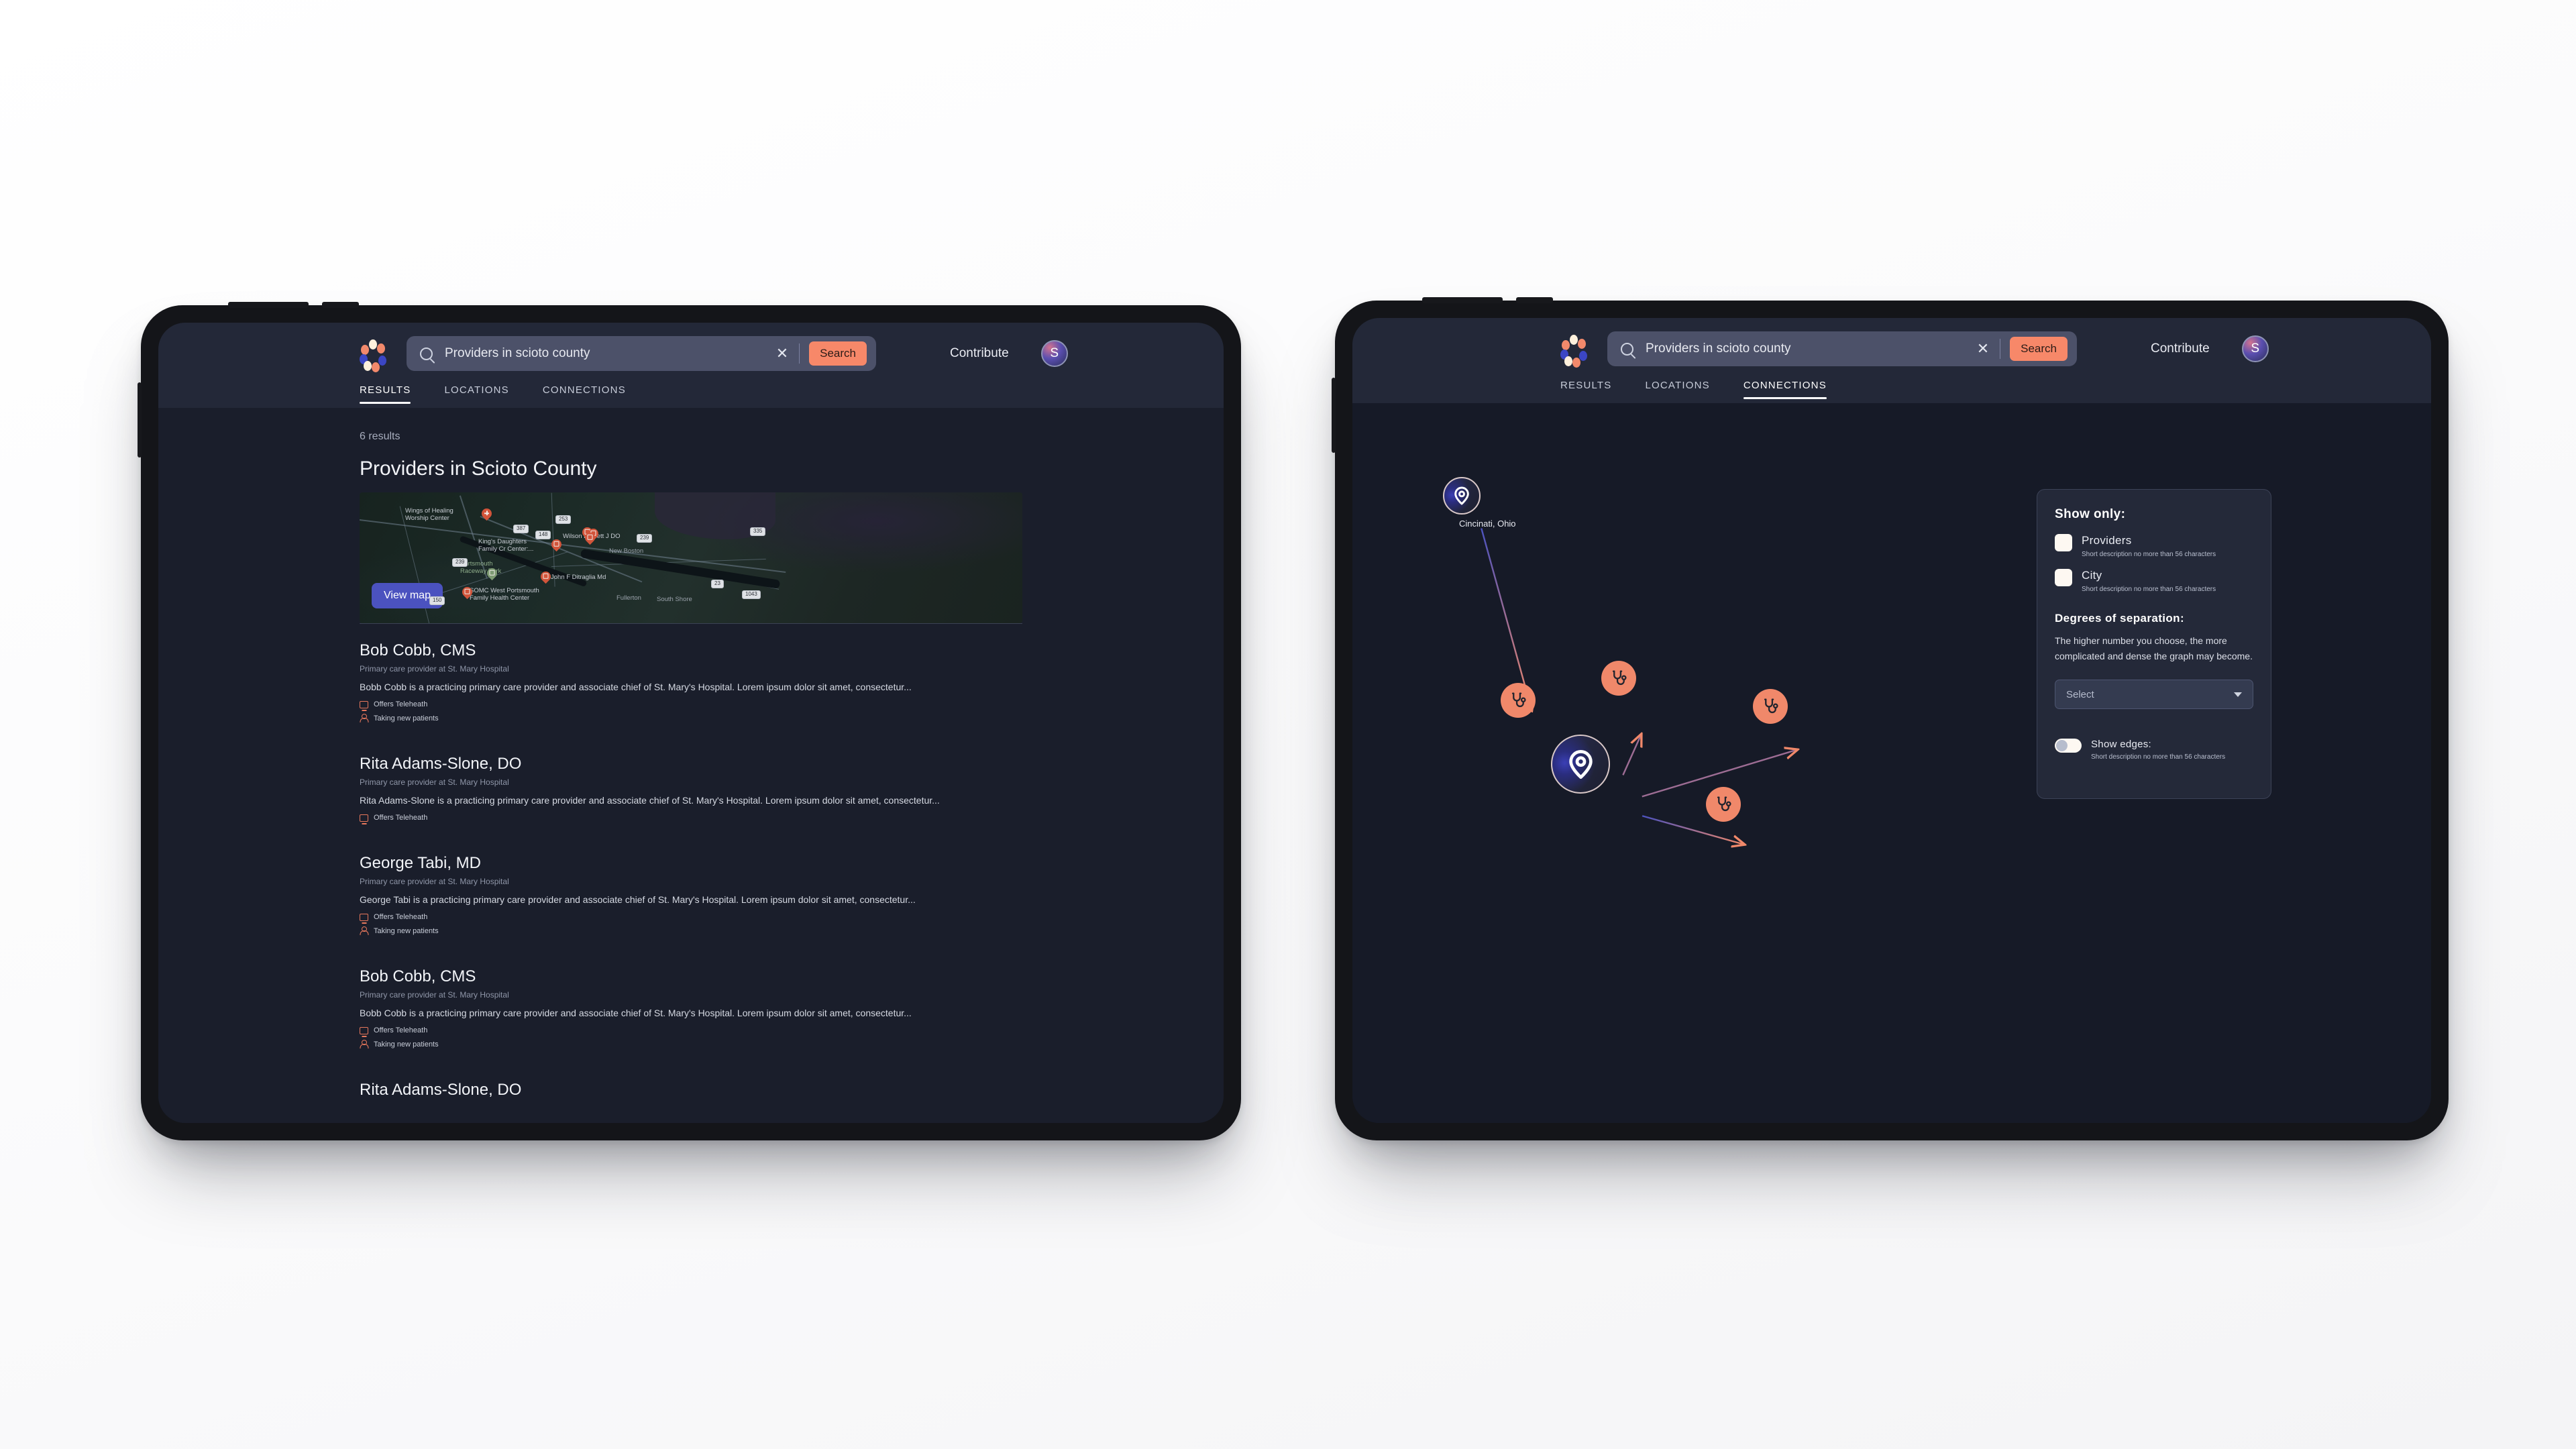  Describe the element at coordinates (691, 917) in the screenshot. I see `status-badge: Offers Teleheath` at that location.